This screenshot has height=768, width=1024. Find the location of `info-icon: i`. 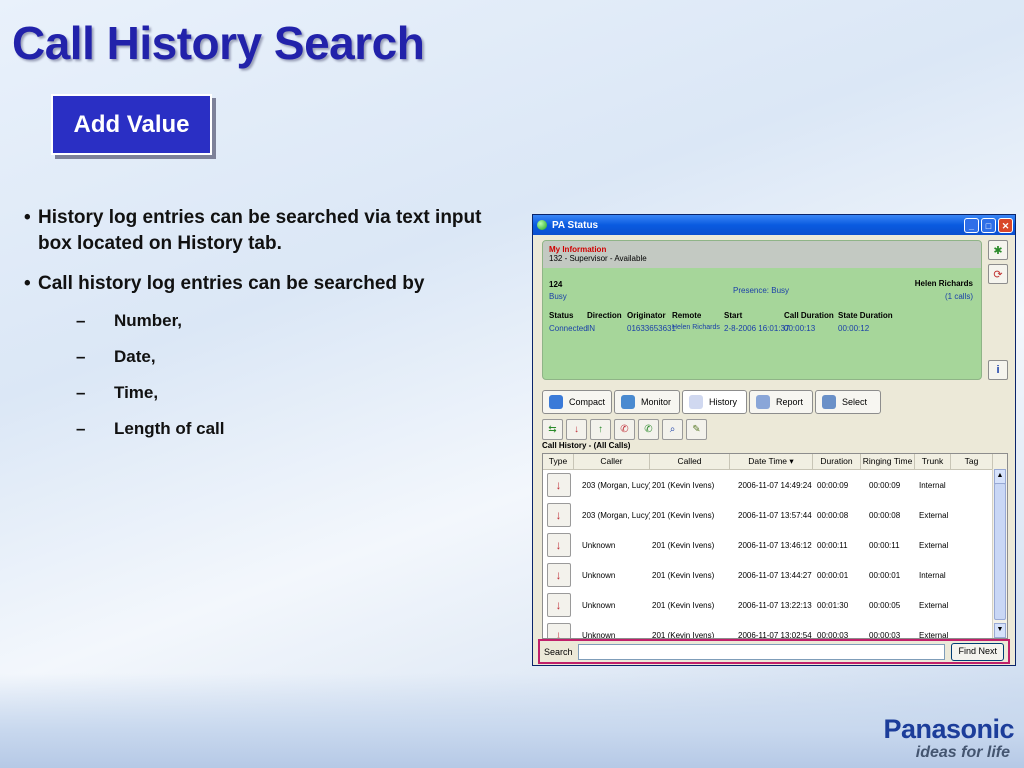

info-icon: i is located at coordinates (998, 370).